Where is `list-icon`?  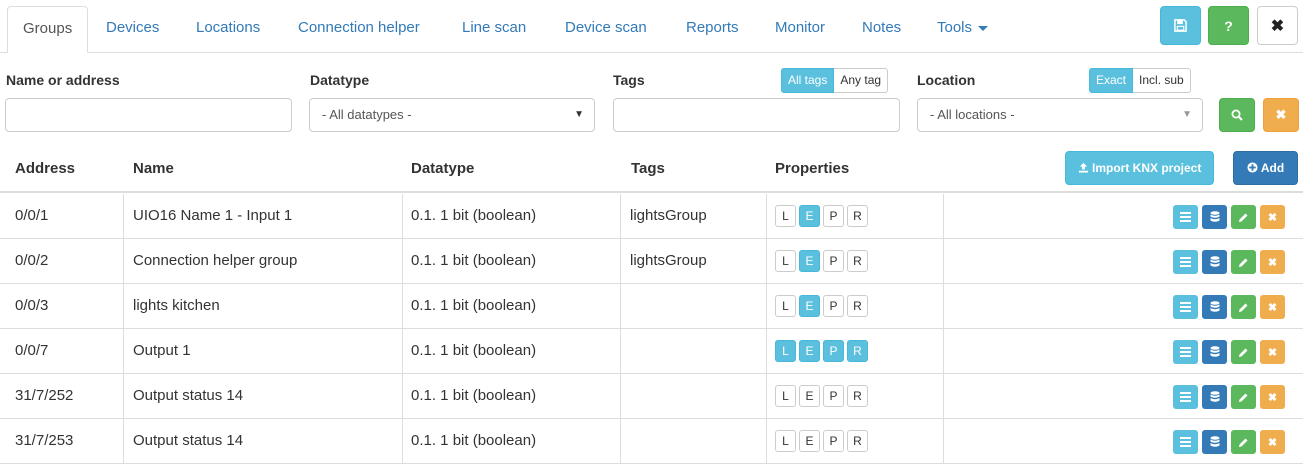 list-icon is located at coordinates (1185, 307).